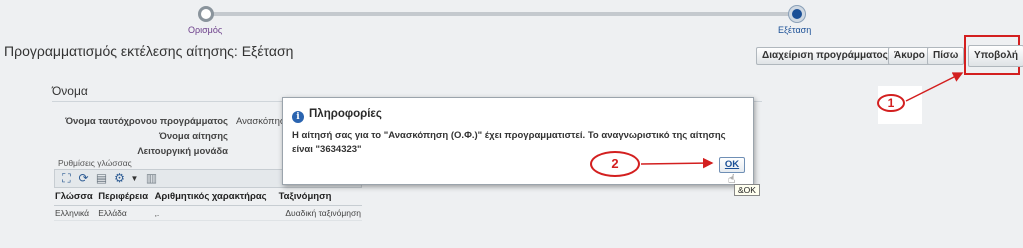 The height and width of the screenshot is (248, 1023). Describe the element at coordinates (677, 163) in the screenshot. I see `callout-2-arrow` at that location.